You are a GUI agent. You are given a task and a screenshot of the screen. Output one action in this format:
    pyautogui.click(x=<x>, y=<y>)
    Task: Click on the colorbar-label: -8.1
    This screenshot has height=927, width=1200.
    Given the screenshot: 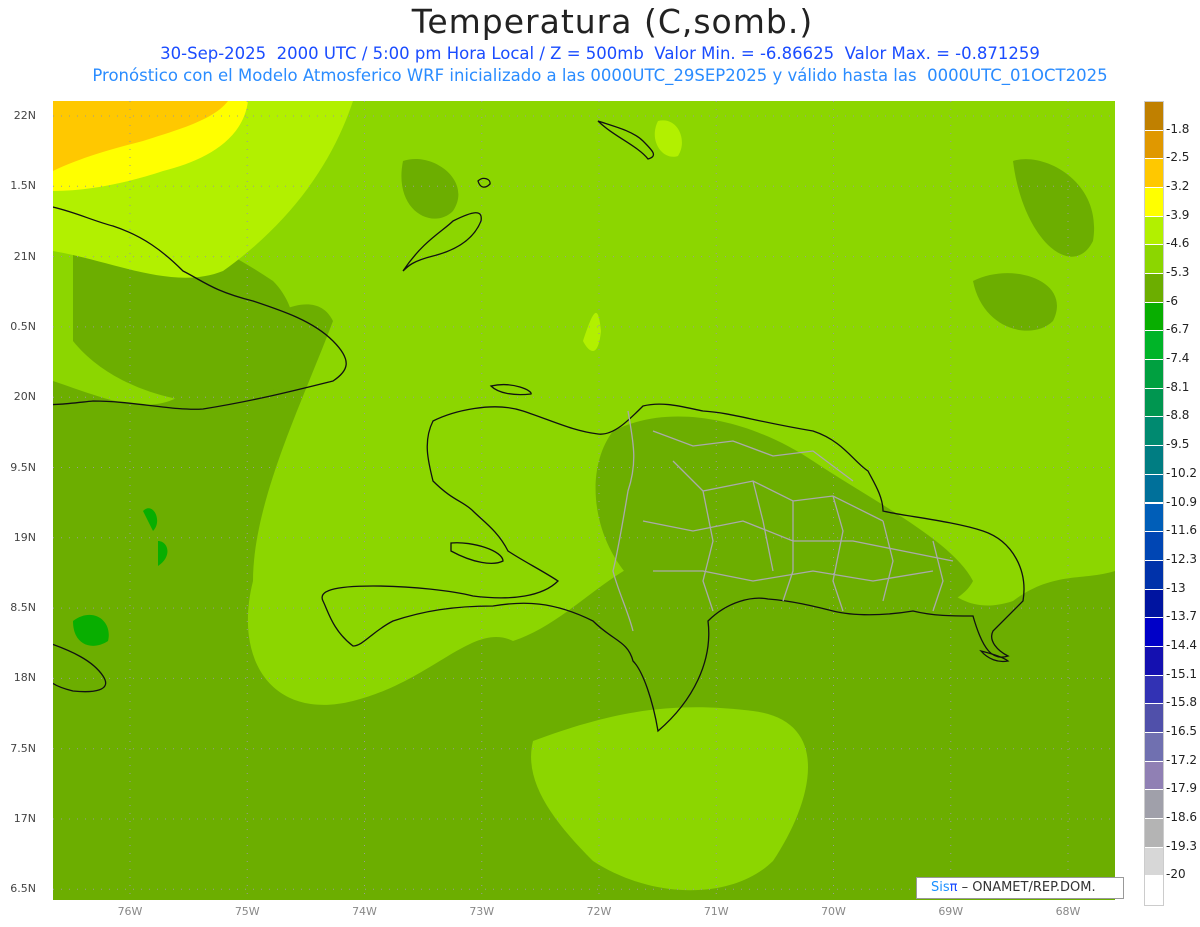 What is the action you would take?
    pyautogui.click(x=1178, y=386)
    